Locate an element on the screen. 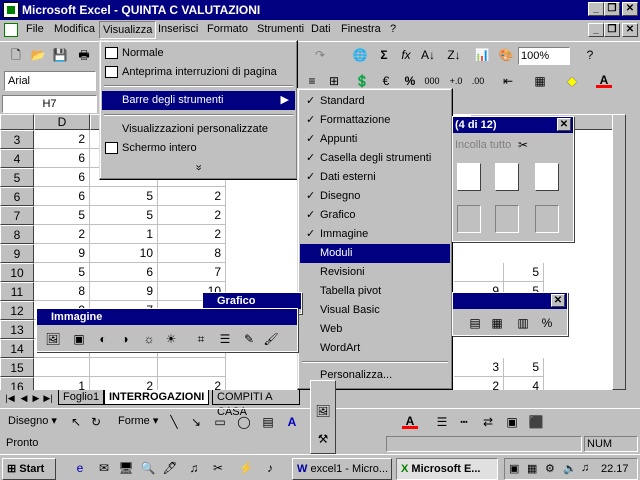 The width and height of the screenshot is (640, 480). shadow-icon: ▣ is located at coordinates (512, 422).